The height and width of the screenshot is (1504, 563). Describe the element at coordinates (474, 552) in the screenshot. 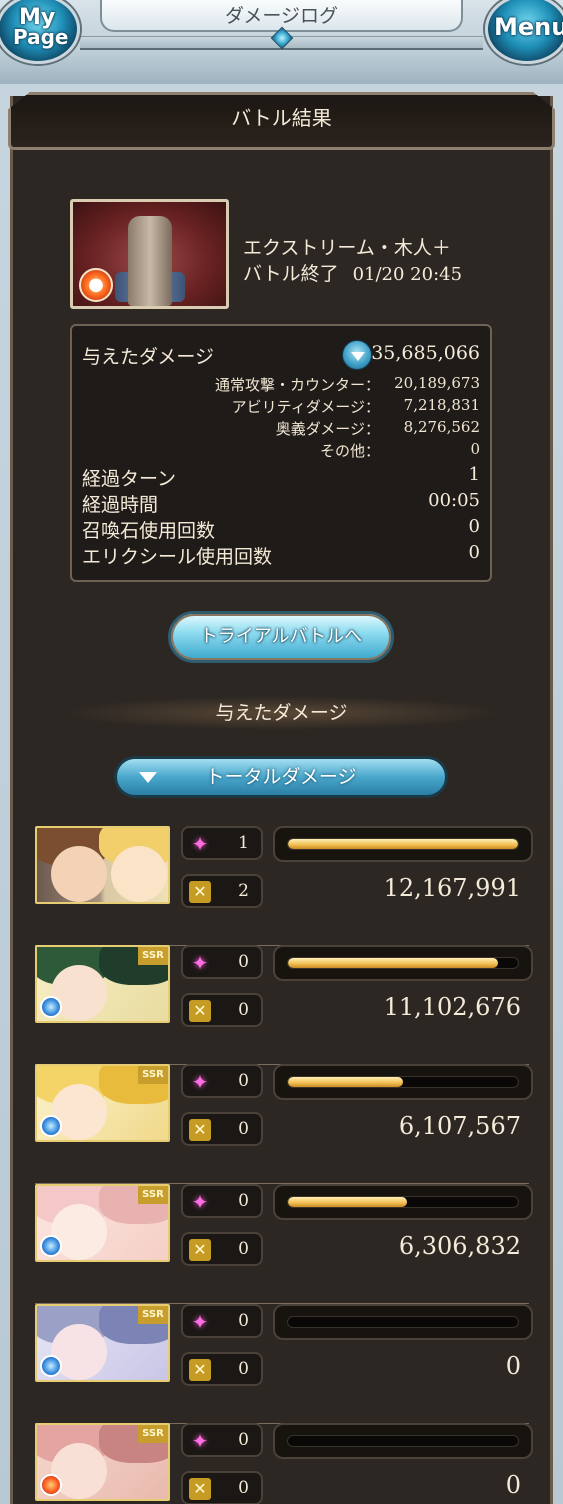

I see `elixir-value: 0` at that location.